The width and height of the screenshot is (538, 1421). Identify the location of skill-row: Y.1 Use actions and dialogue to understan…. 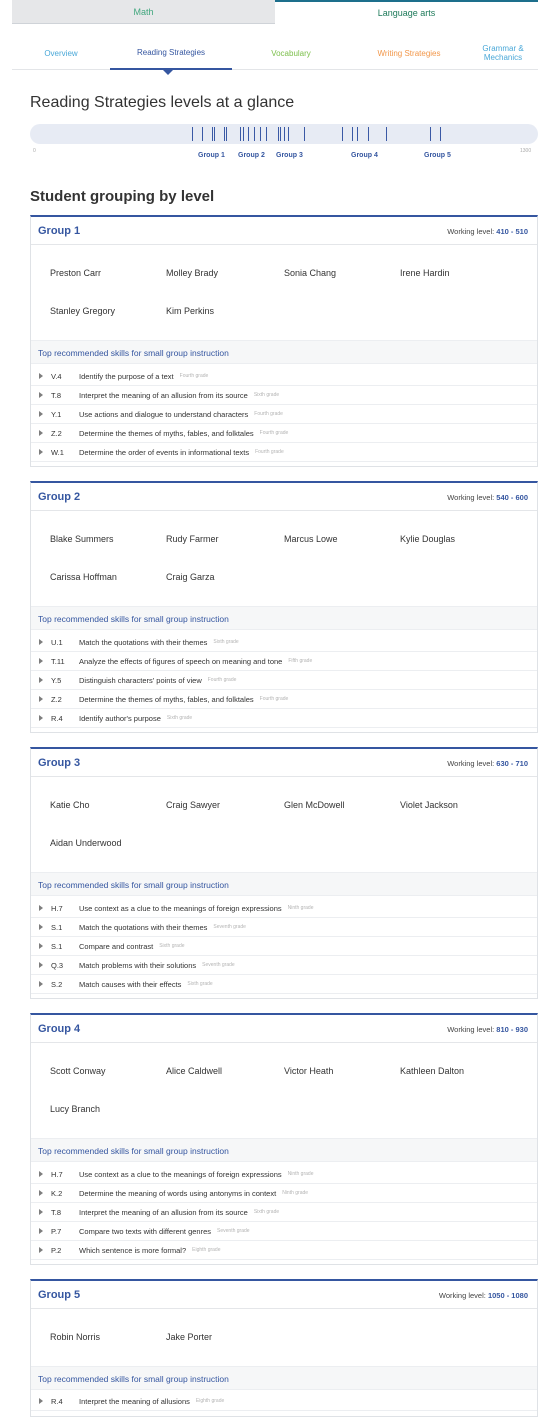
(284, 414).